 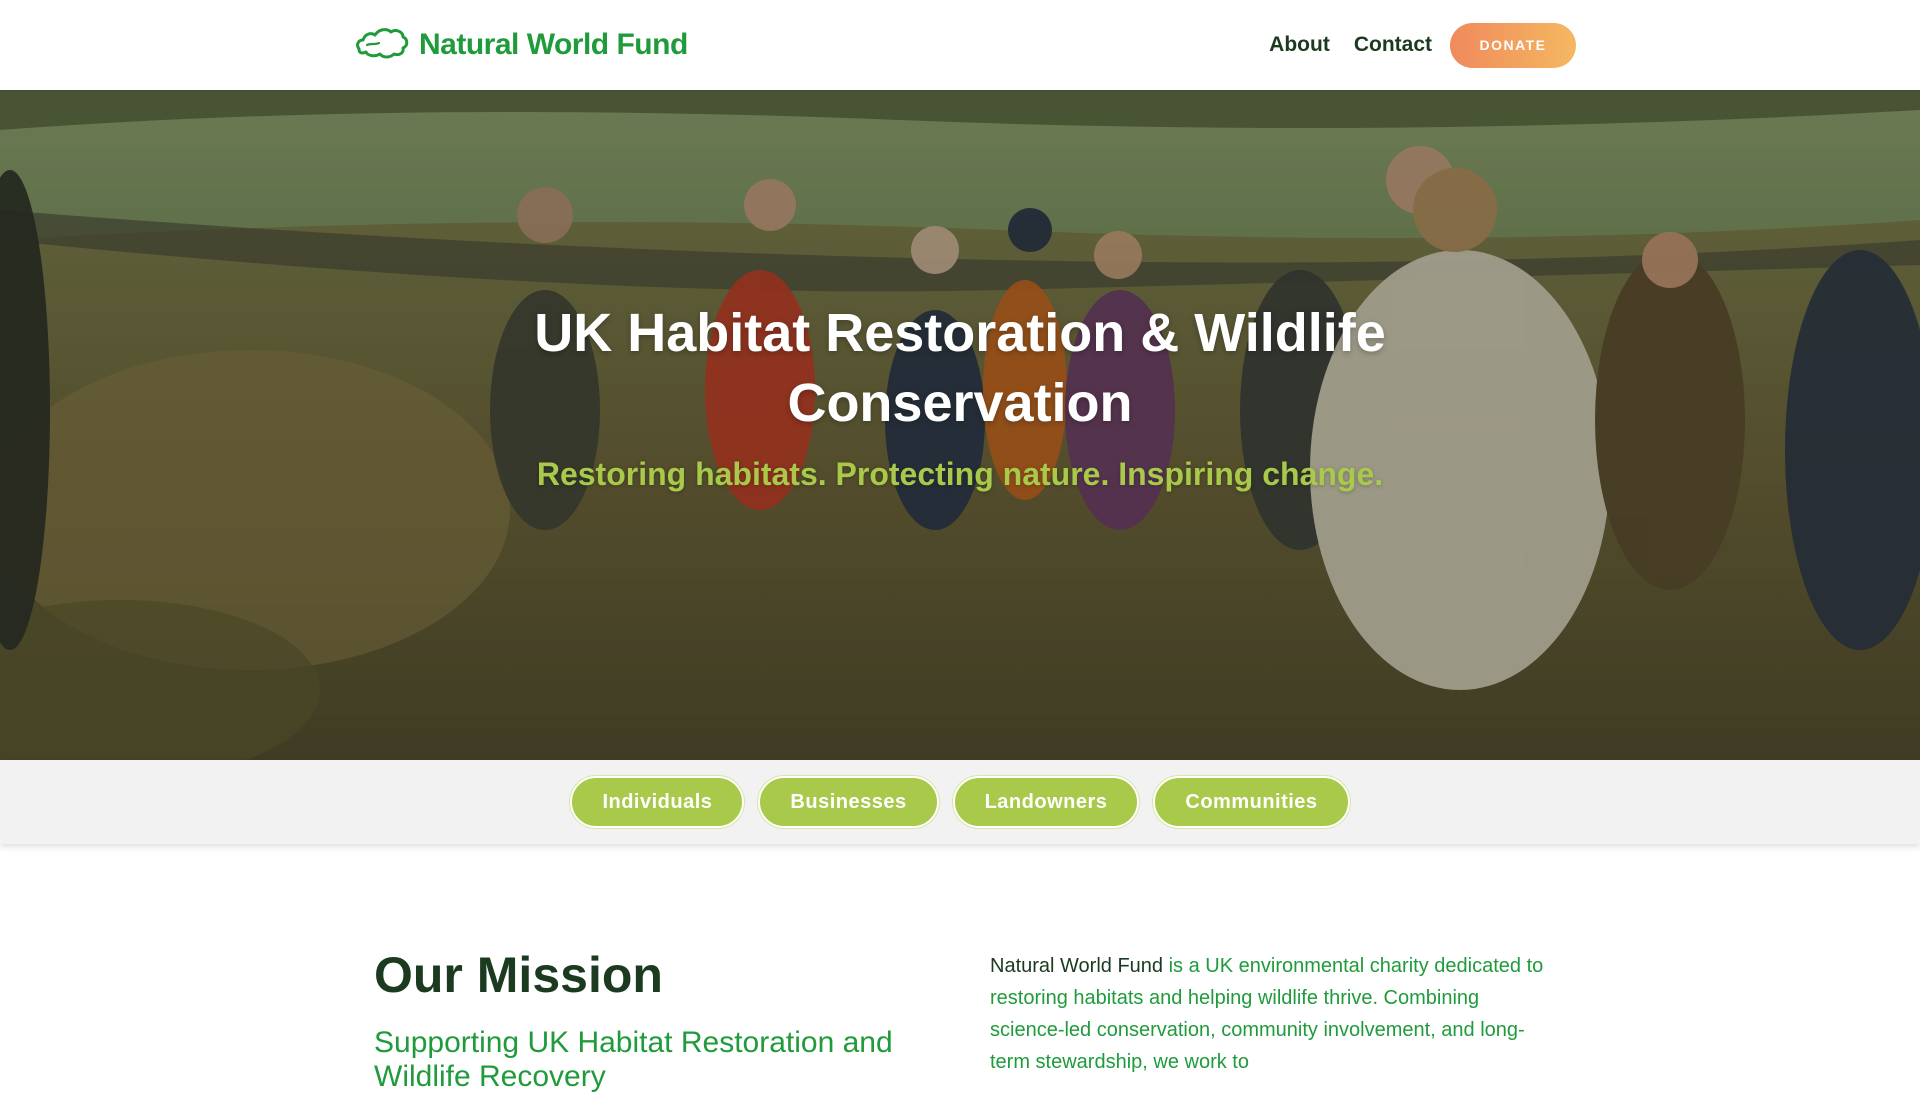 I want to click on nav-about-link: About, so click(x=1299, y=45).